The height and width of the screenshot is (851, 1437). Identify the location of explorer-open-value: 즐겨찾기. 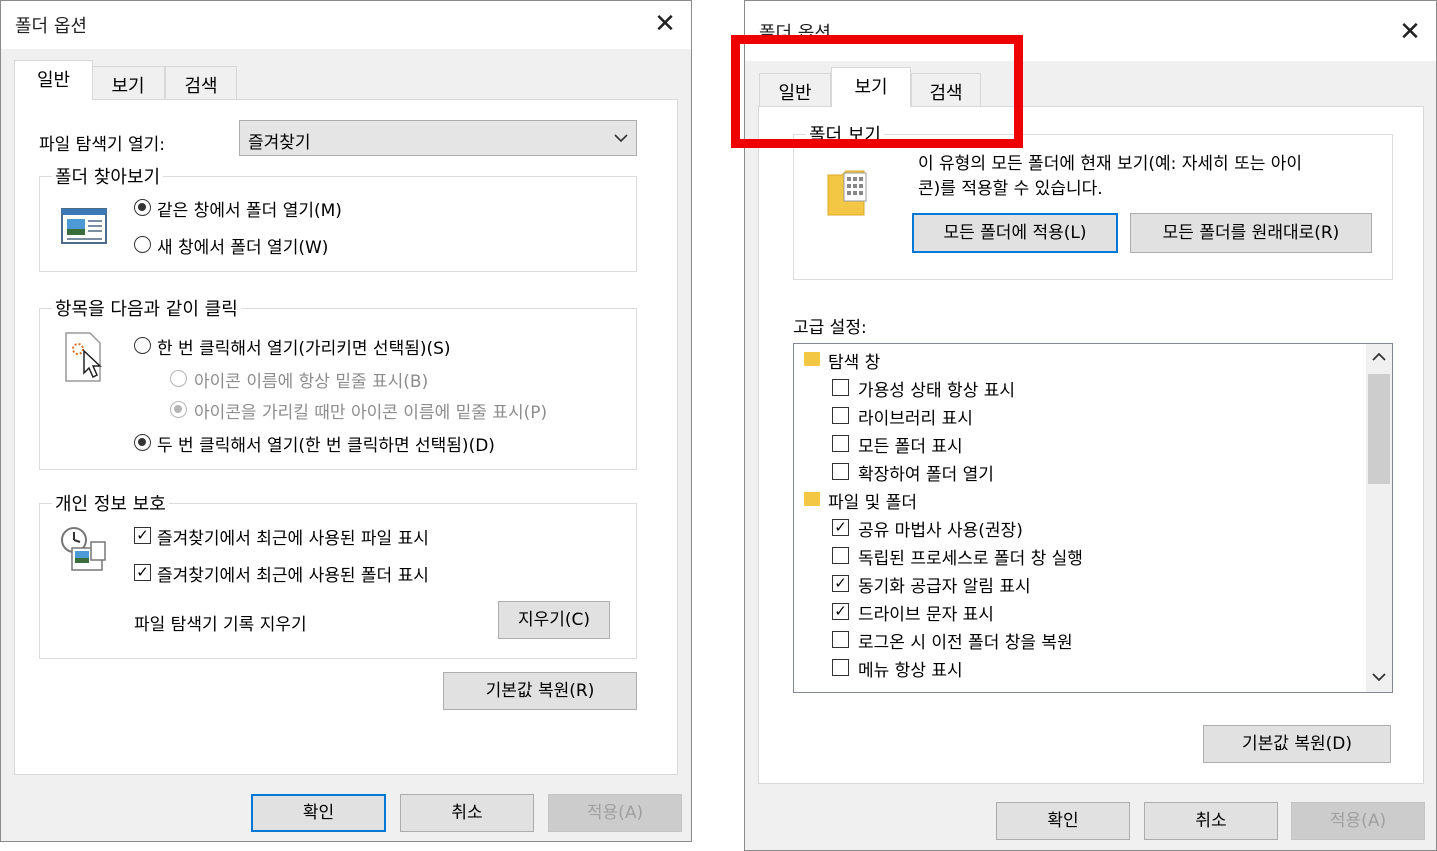
(279, 143).